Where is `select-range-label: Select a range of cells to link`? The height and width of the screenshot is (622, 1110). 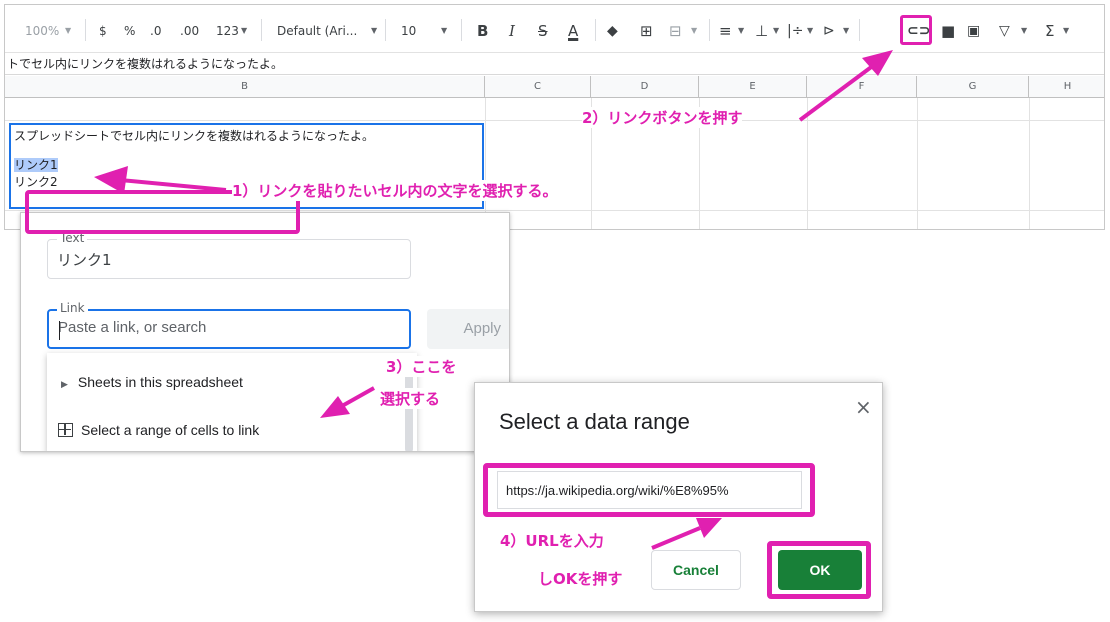 select-range-label: Select a range of cells to link is located at coordinates (170, 430).